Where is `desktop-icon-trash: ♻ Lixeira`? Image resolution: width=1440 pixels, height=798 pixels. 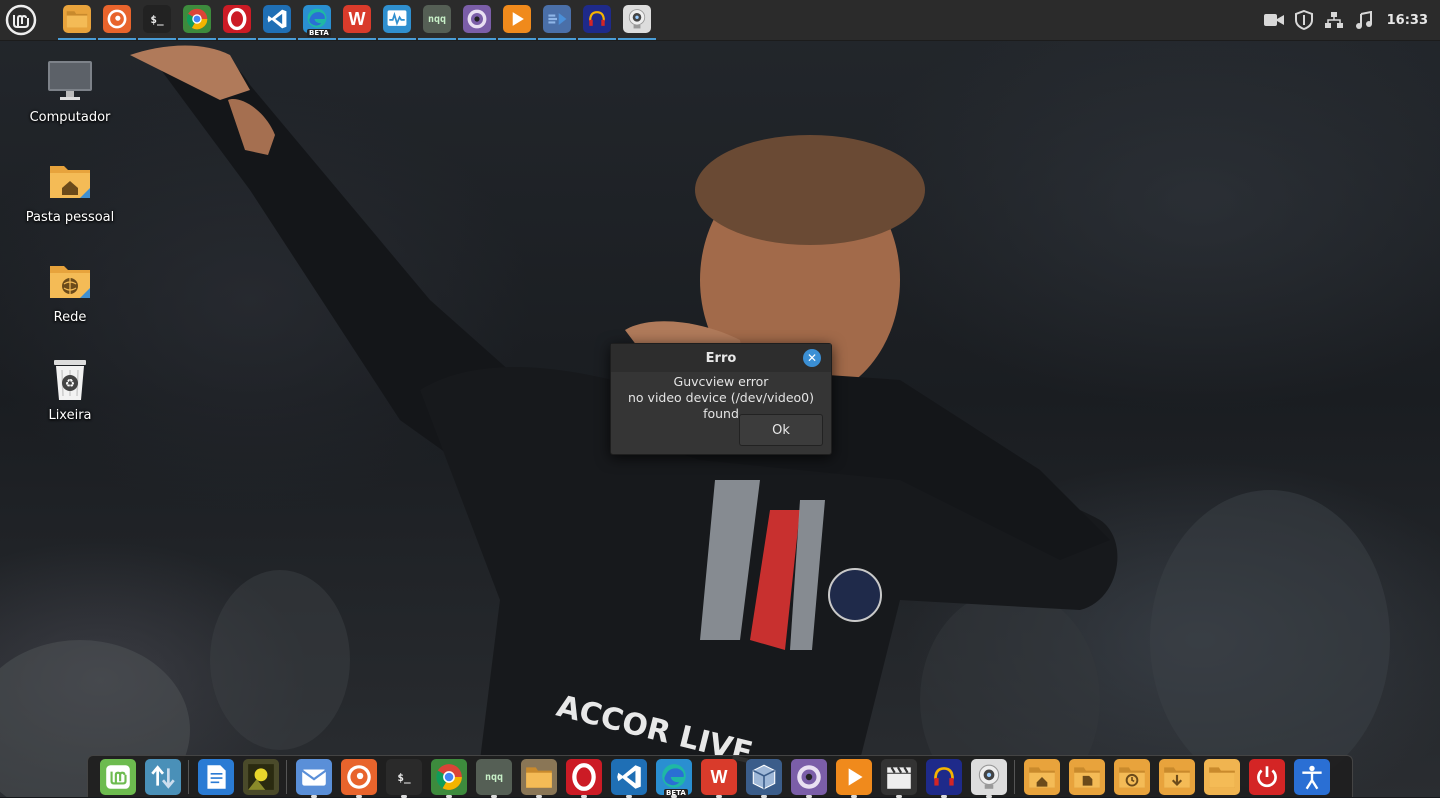 desktop-icon-trash: ♻ Lixeira is located at coordinates (70, 389).